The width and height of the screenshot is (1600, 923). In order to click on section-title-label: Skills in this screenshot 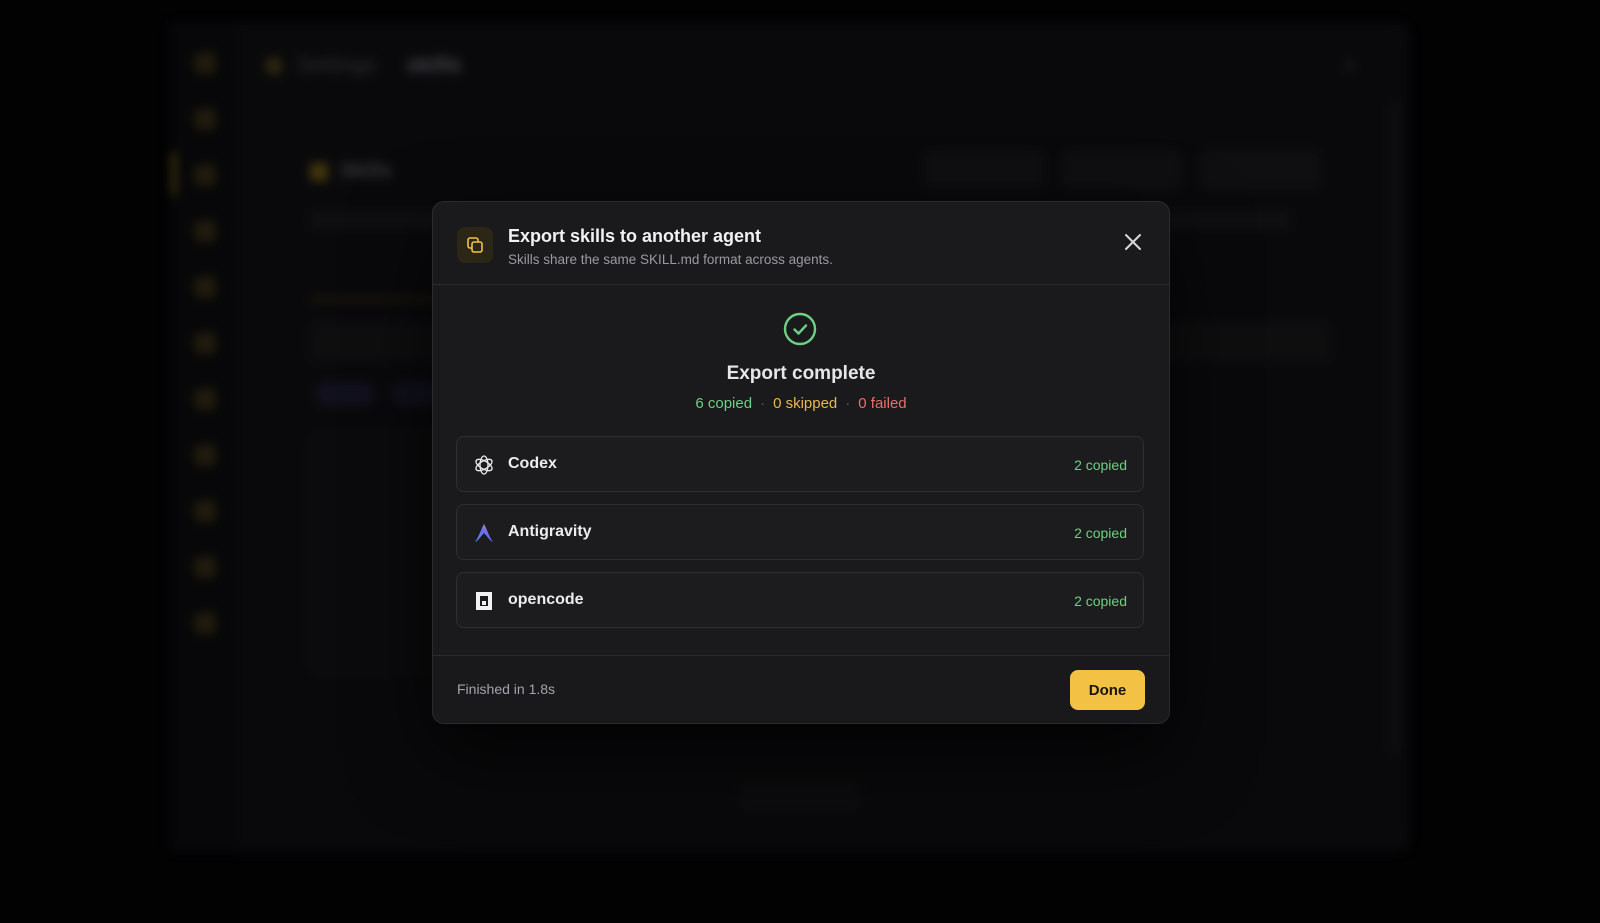, I will do `click(366, 171)`.